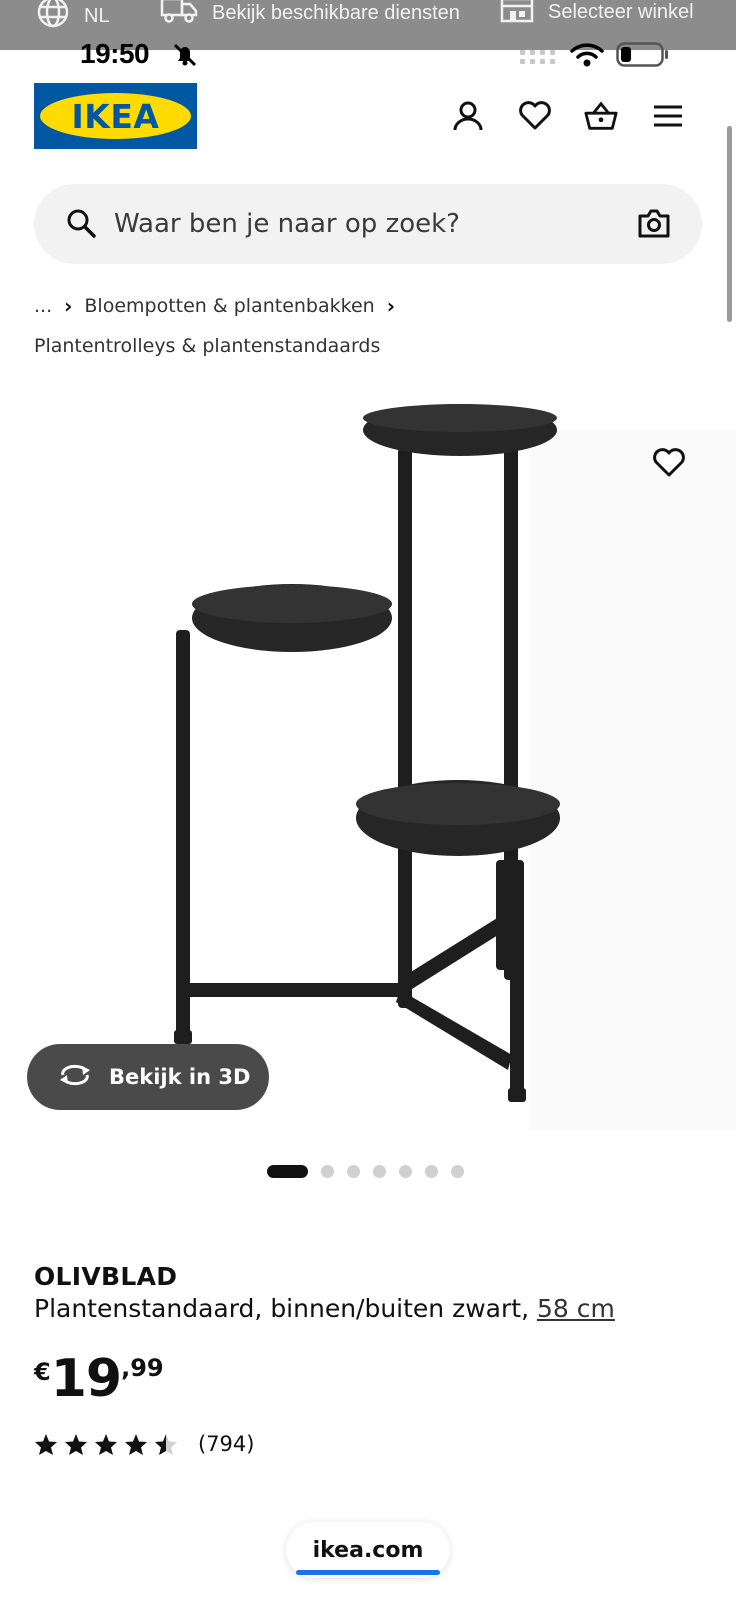  What do you see at coordinates (115, 53) in the screenshot?
I see `status-time: 19:50` at bounding box center [115, 53].